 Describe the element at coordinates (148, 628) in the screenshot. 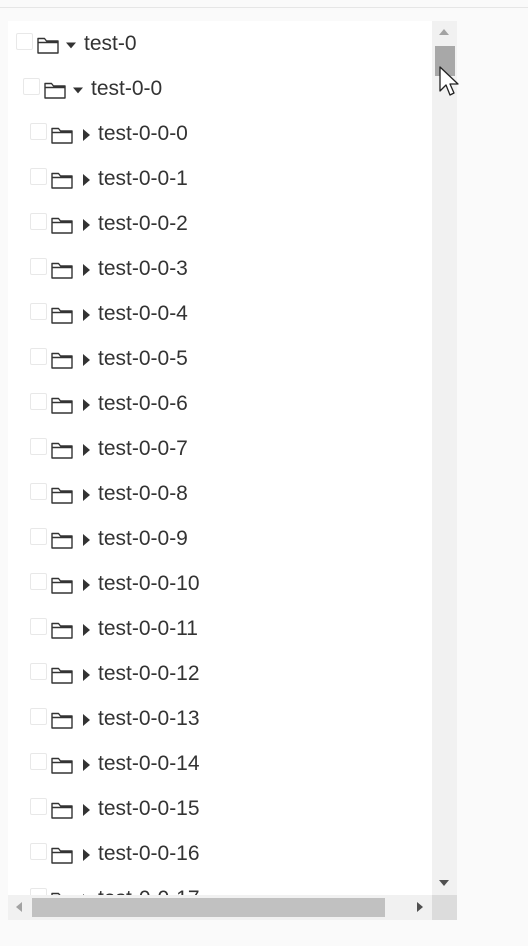

I see `tree-node-label: test-0-0-11` at that location.